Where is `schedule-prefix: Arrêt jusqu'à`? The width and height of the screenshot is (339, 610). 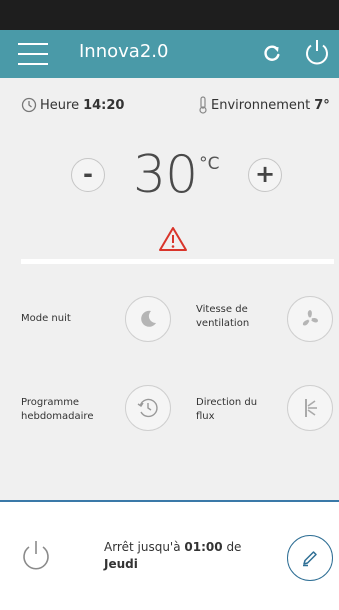 schedule-prefix: Arrêt jusqu'à is located at coordinates (142, 547).